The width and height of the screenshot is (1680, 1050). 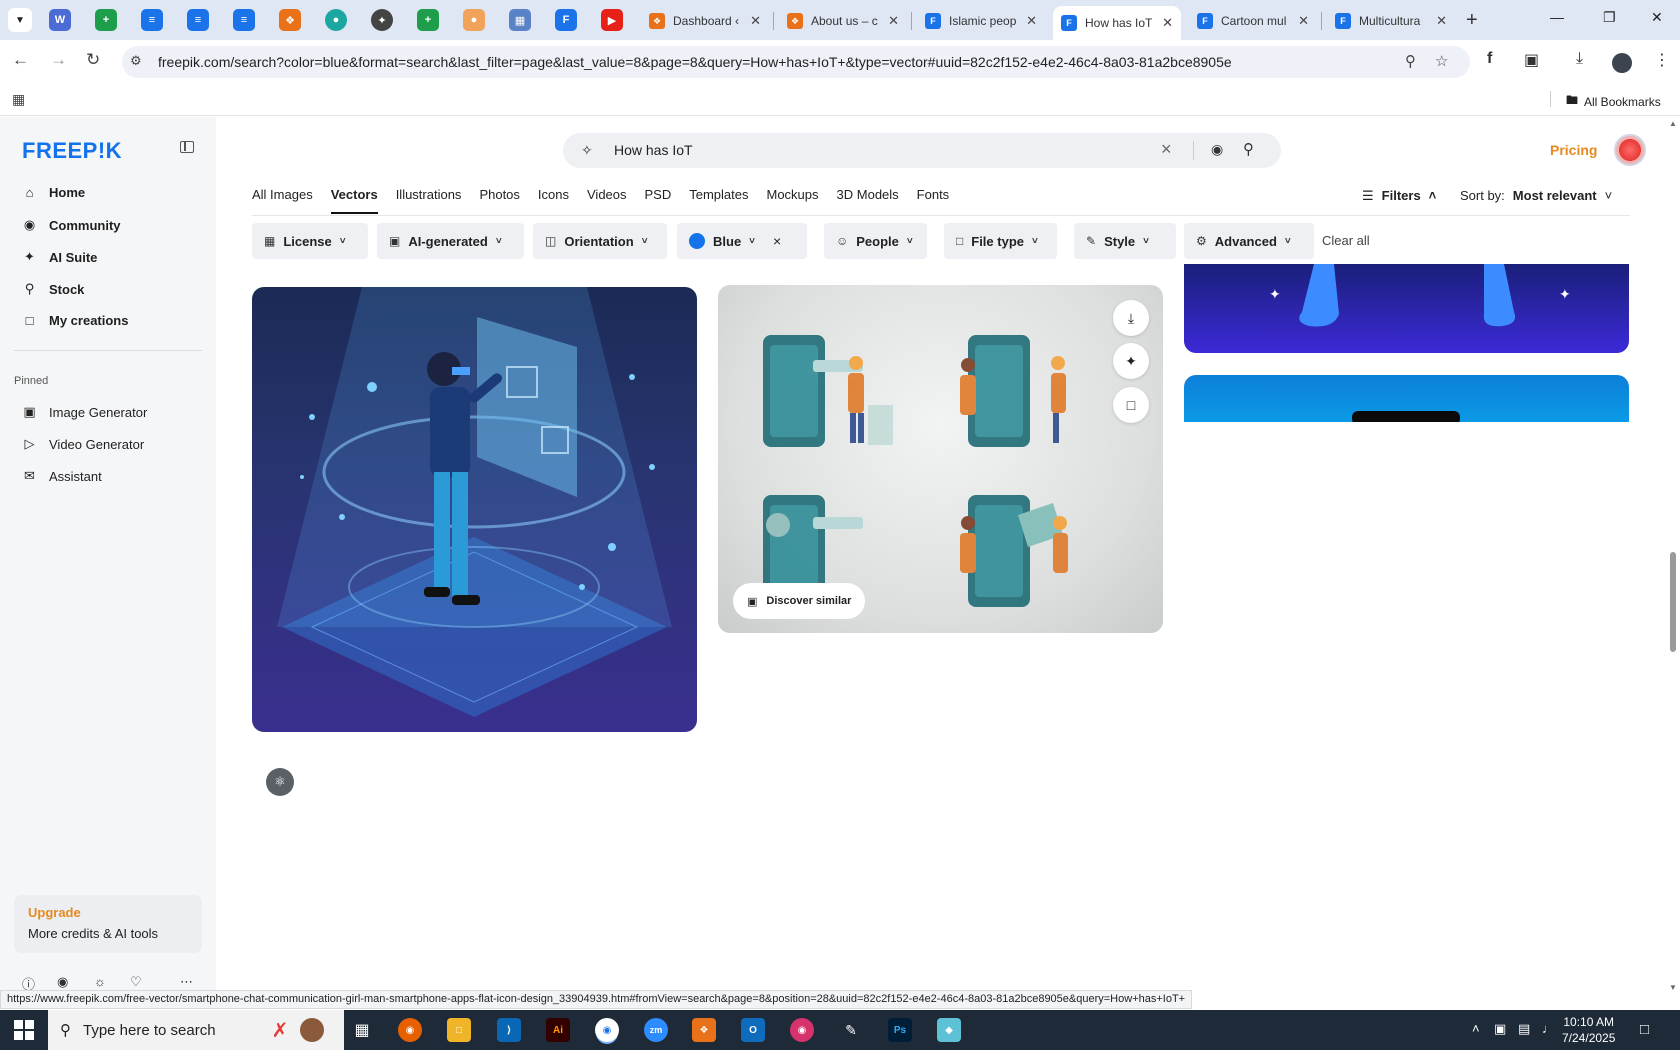 What do you see at coordinates (1536, 195) in the screenshot?
I see `sort-dropdown: Sort by: Most relevant ˅` at bounding box center [1536, 195].